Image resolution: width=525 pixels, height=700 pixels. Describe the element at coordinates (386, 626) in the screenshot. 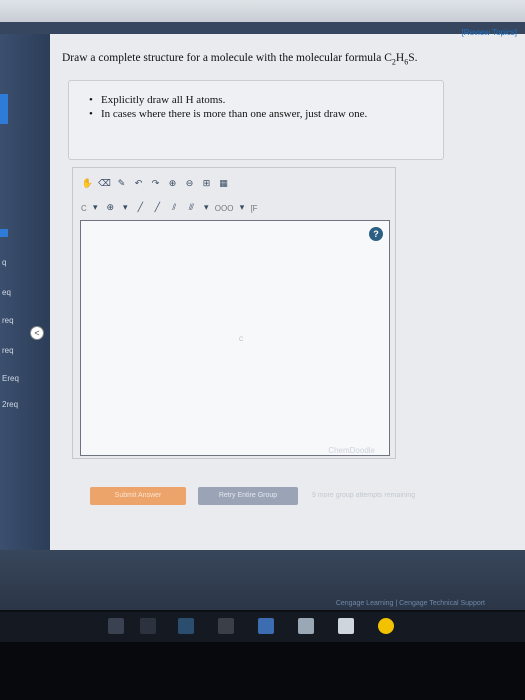

I see `chrome-icon` at that location.